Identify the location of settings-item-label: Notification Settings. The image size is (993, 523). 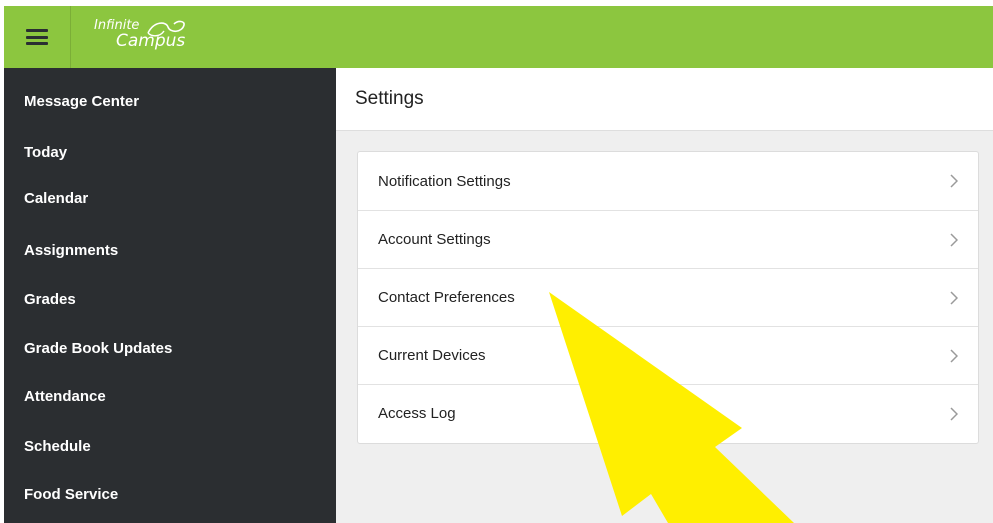
(444, 181).